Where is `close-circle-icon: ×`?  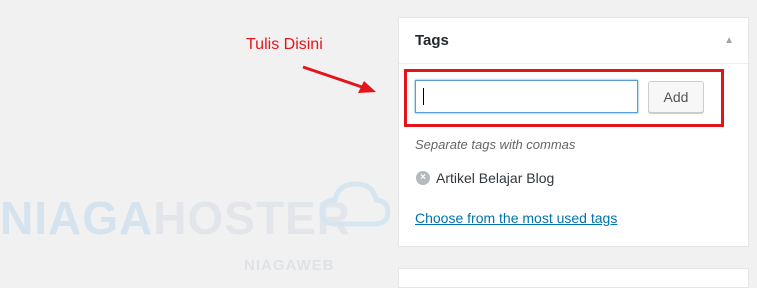
close-circle-icon: × is located at coordinates (423, 178).